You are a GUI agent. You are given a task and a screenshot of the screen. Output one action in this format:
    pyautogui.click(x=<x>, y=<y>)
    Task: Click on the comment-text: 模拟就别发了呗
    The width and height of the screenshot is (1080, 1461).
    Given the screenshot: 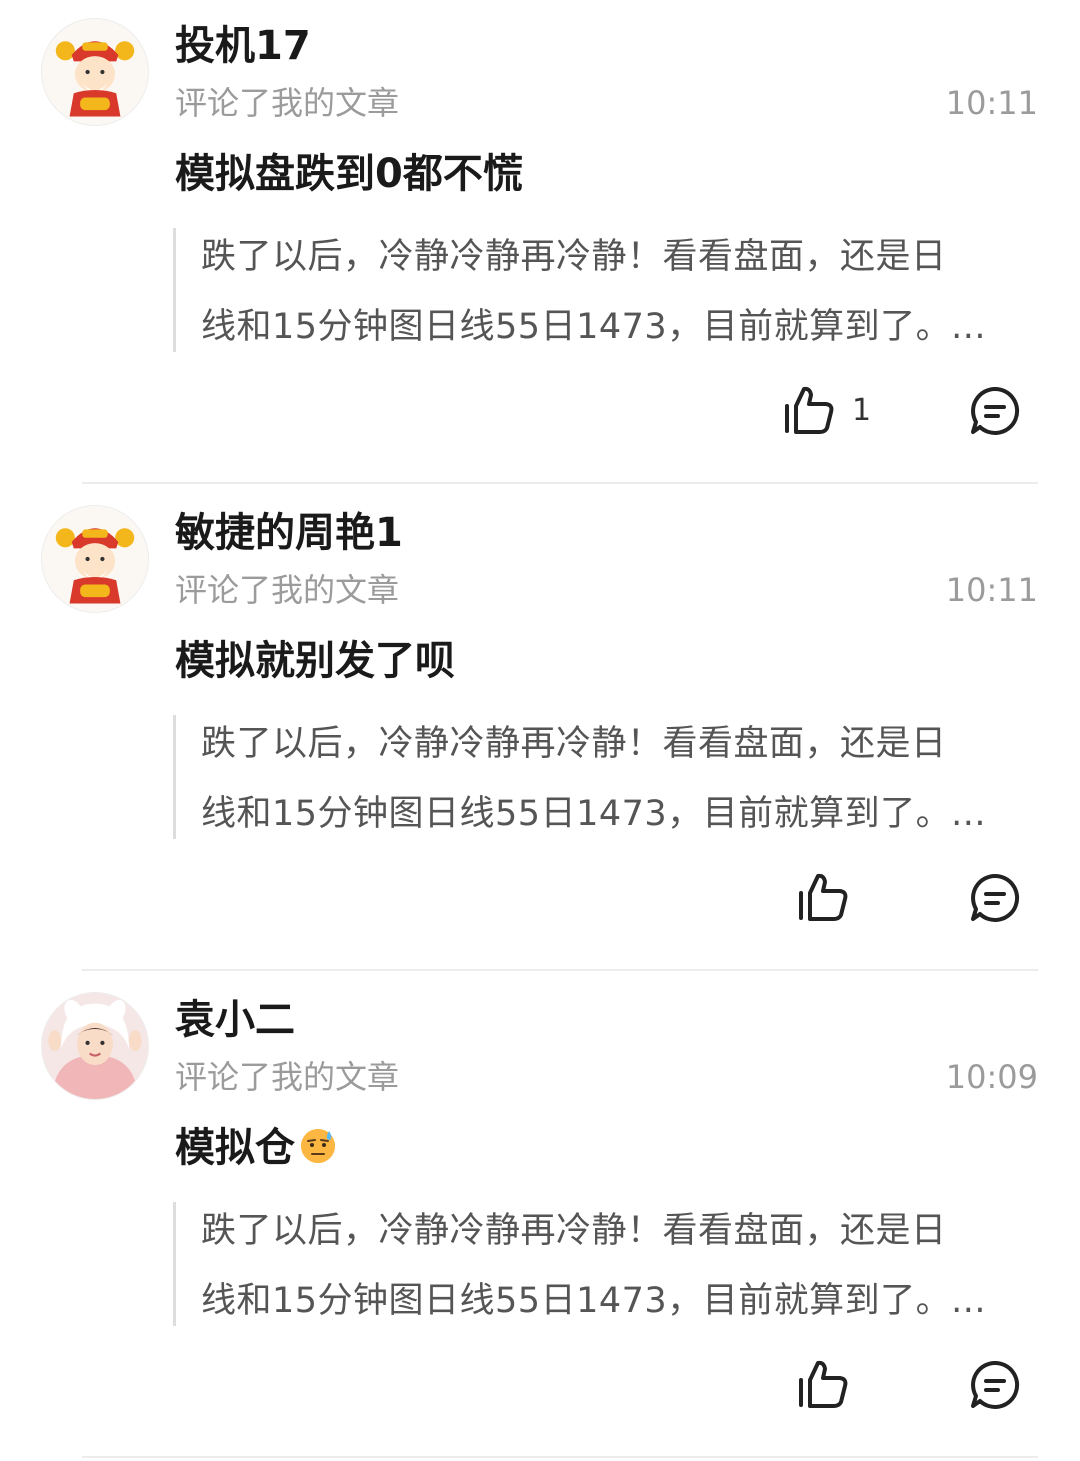 What is the action you would take?
    pyautogui.click(x=315, y=661)
    